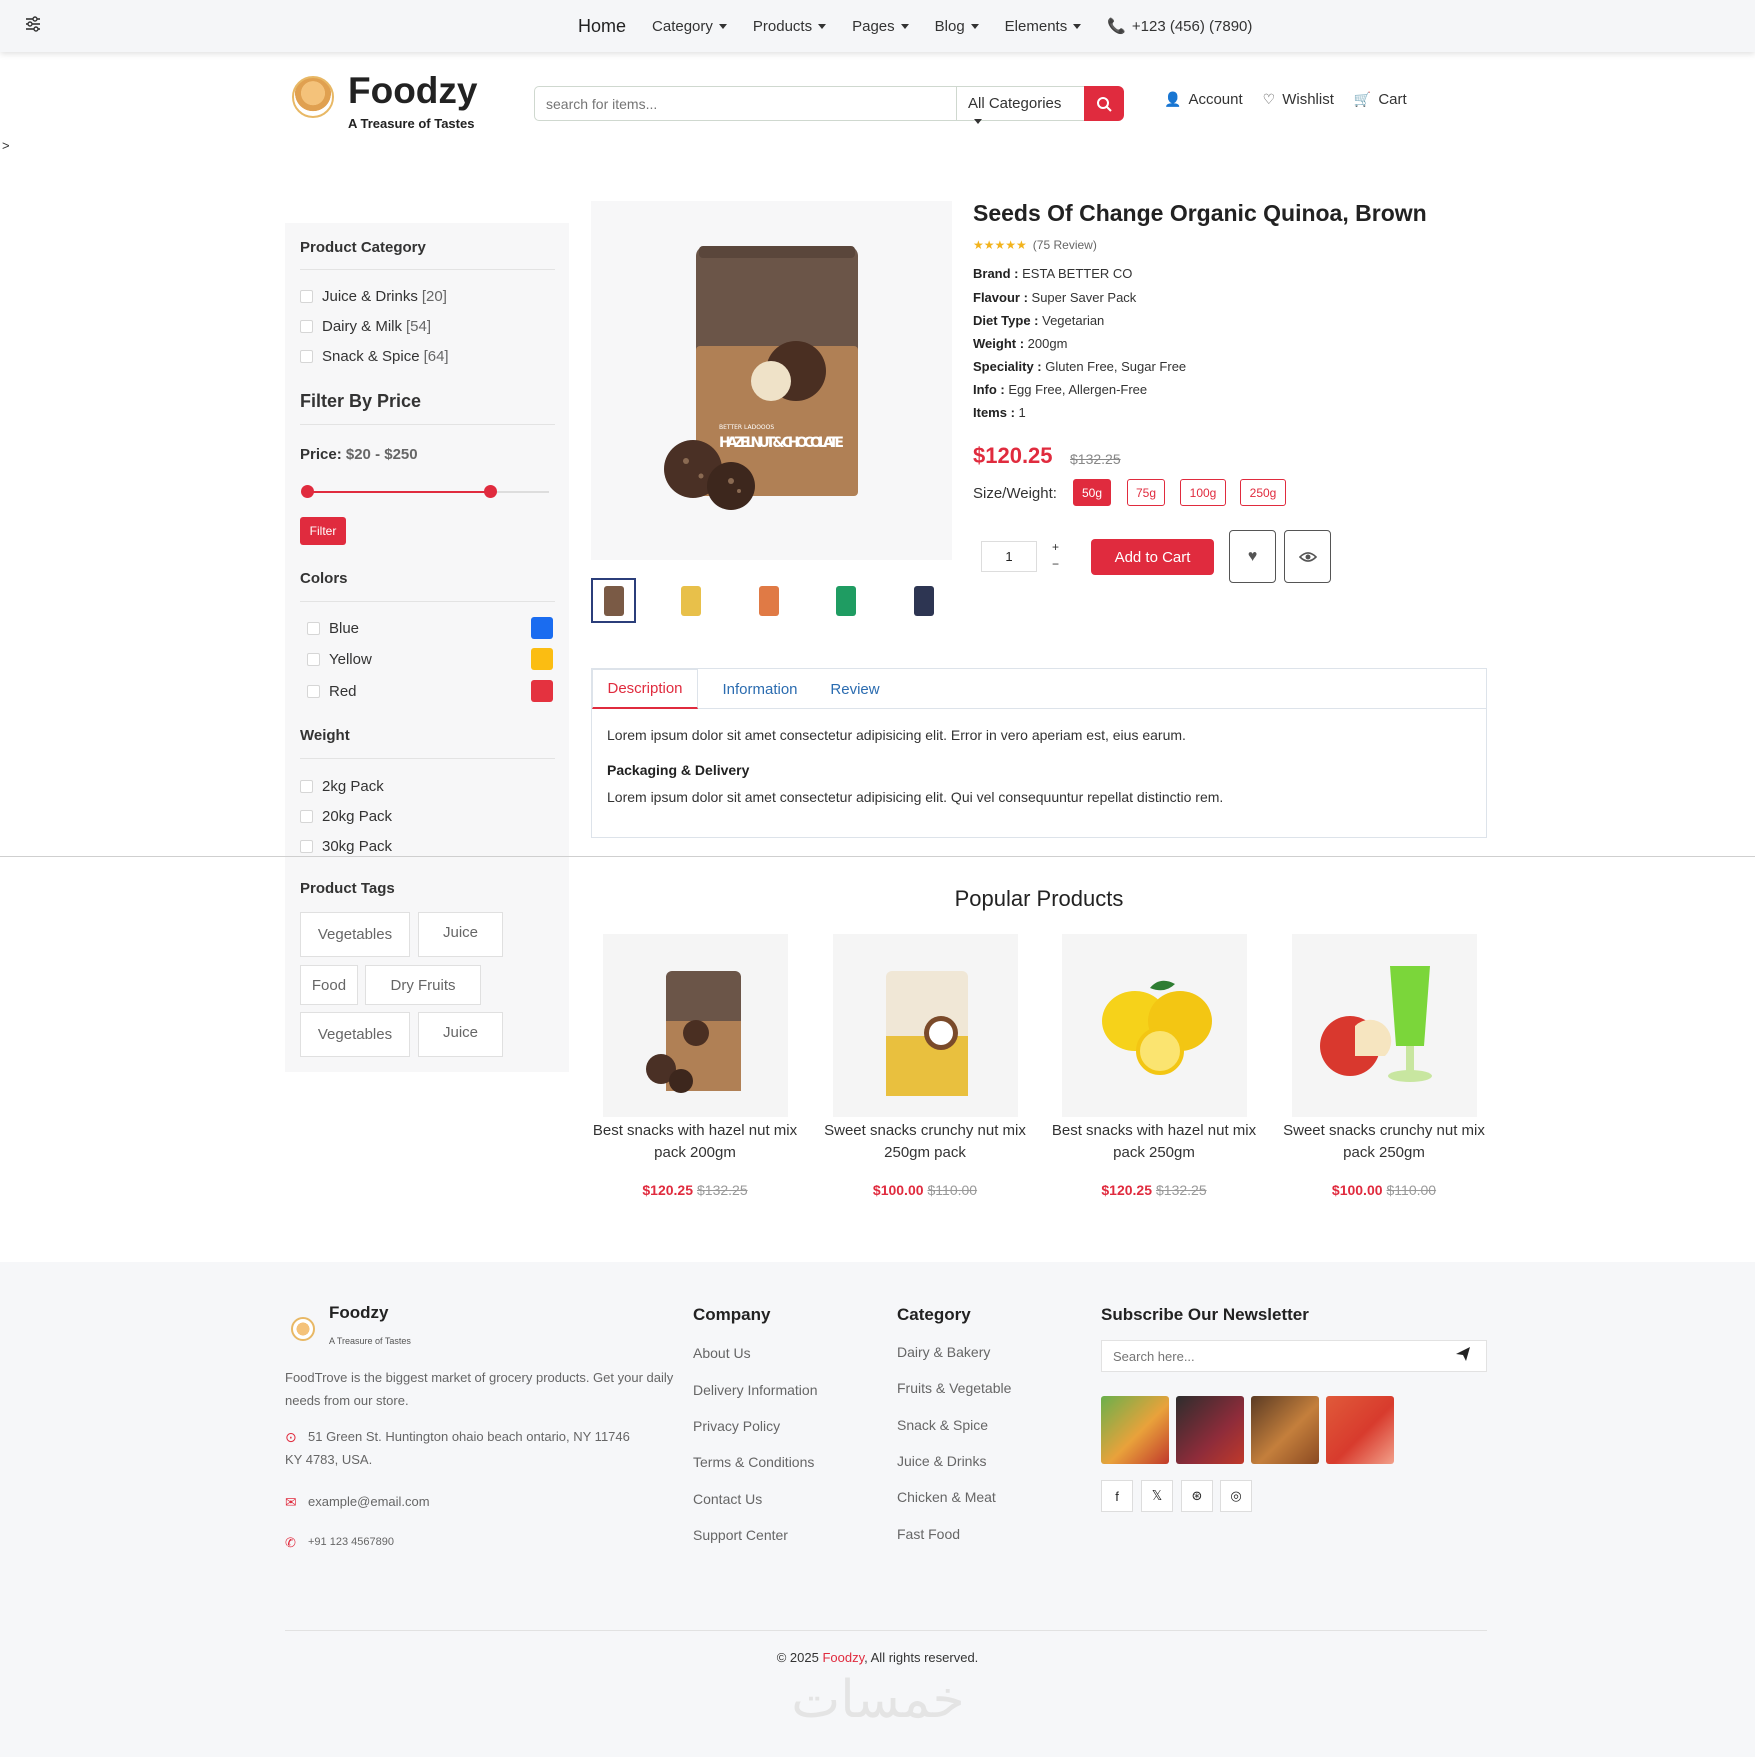 This screenshot has width=1755, height=1757. I want to click on color-checkbox-red: Red, so click(332, 691).